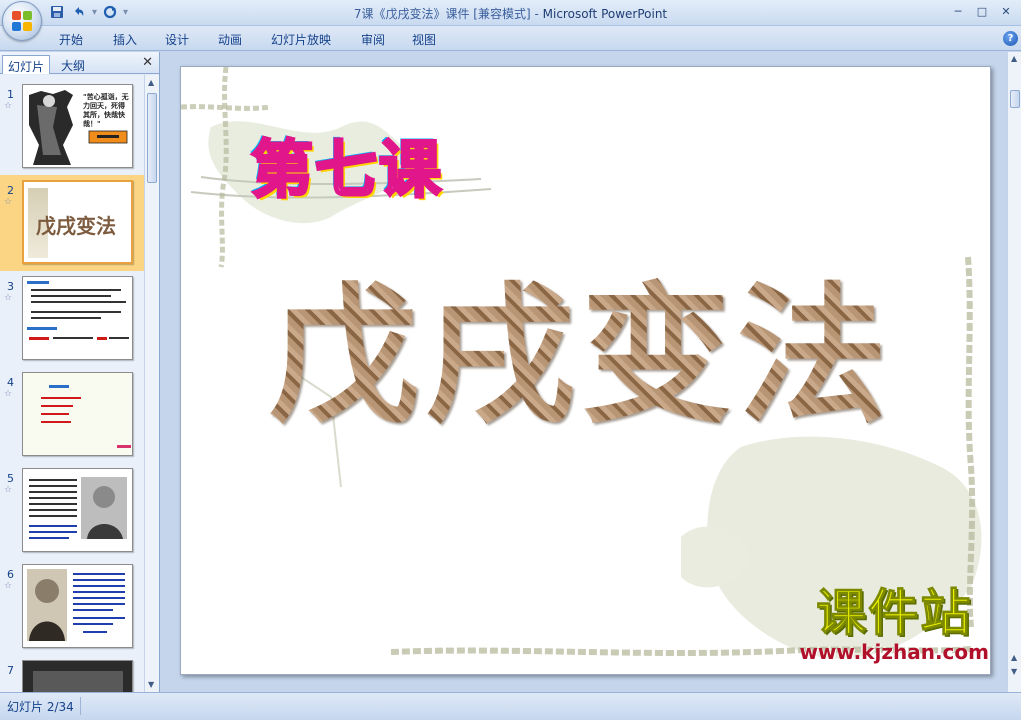 The height and width of the screenshot is (720, 1021). Describe the element at coordinates (958, 11) in the screenshot. I see `minimize-button: ─` at that location.